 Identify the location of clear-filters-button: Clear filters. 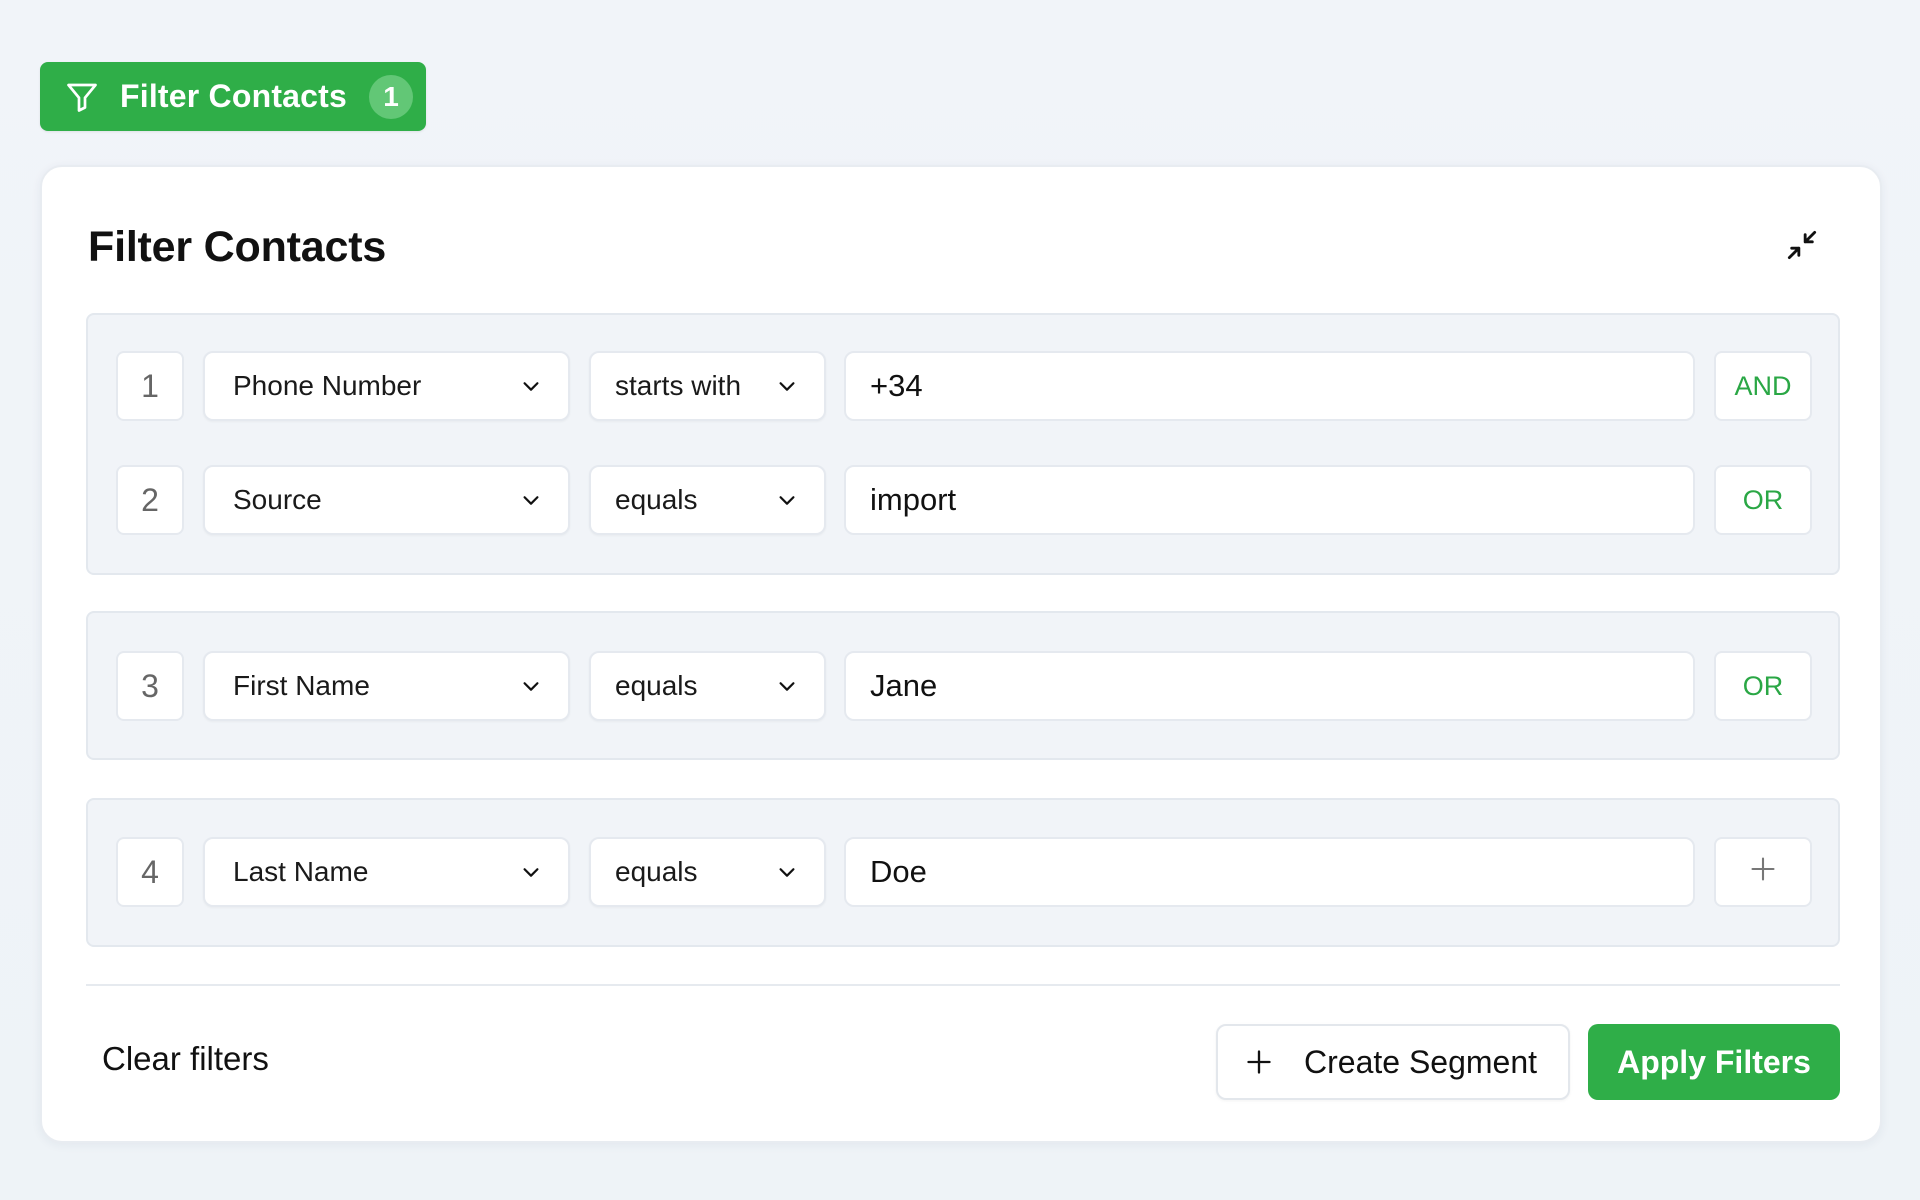
(185, 1059).